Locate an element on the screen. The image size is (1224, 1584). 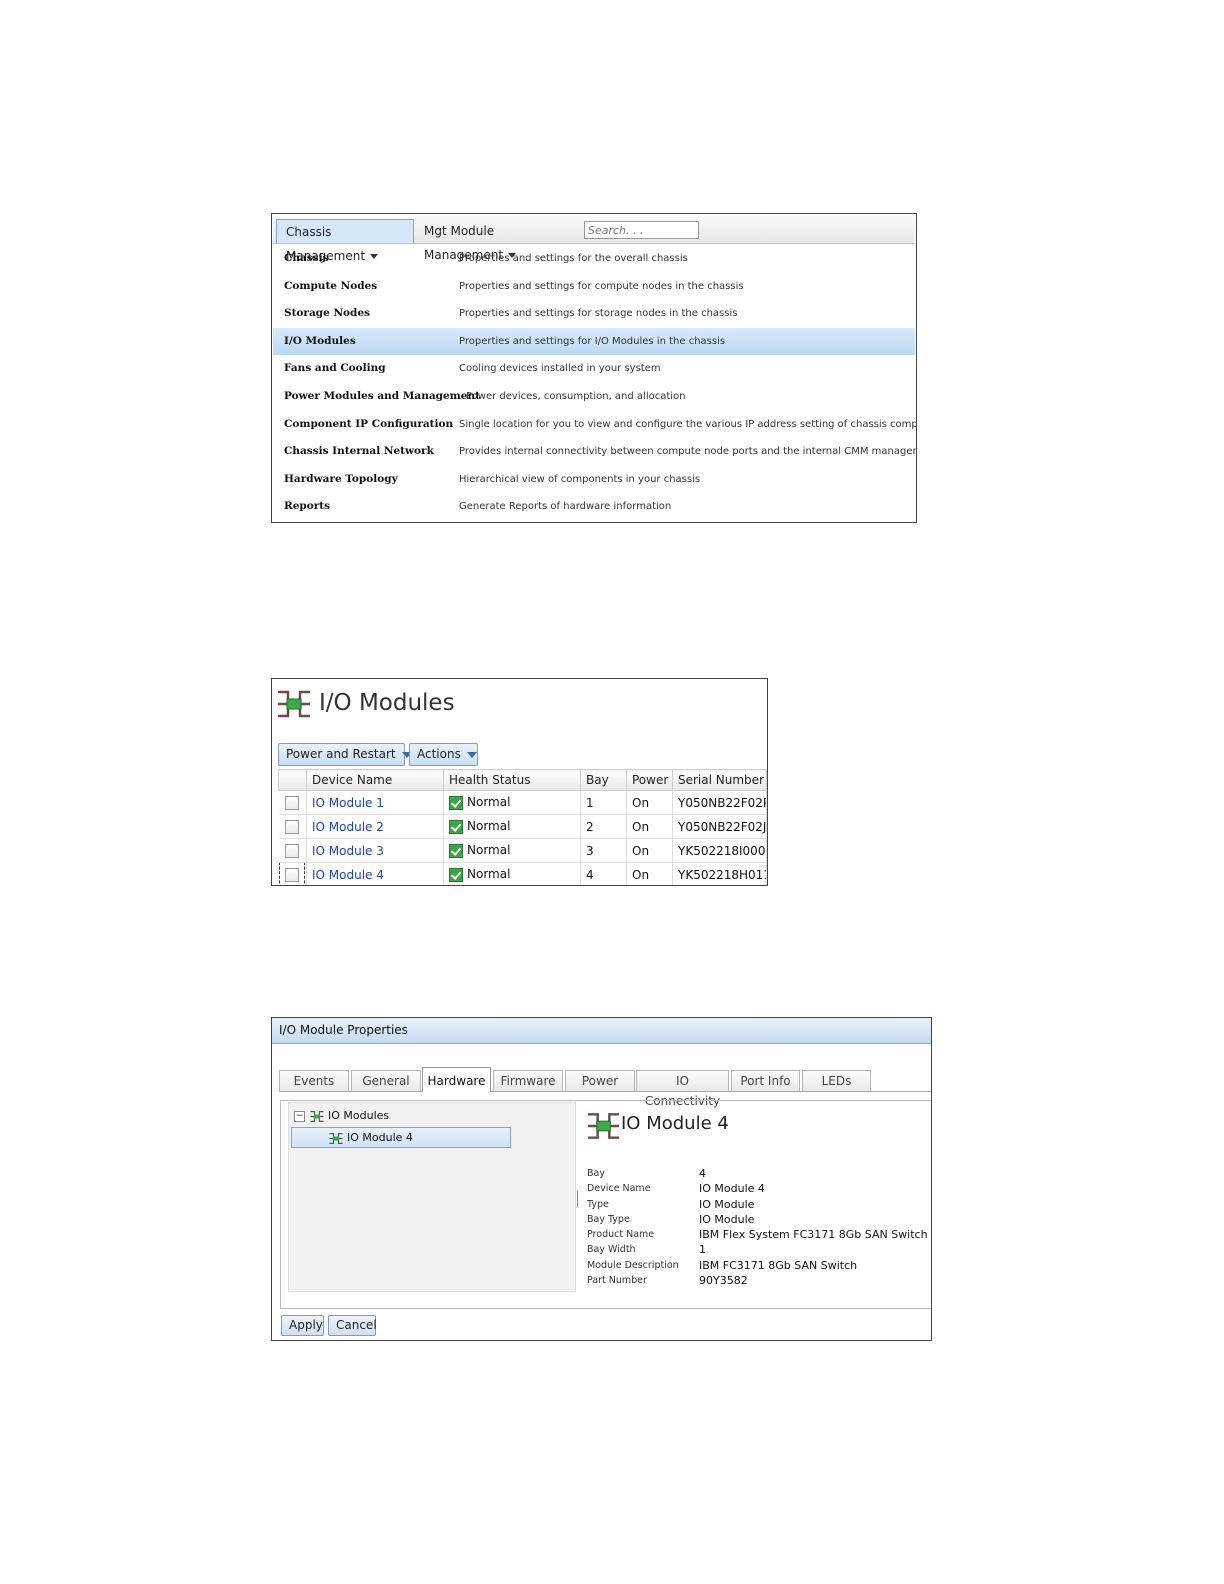
property-value: 4 is located at coordinates (702, 1173).